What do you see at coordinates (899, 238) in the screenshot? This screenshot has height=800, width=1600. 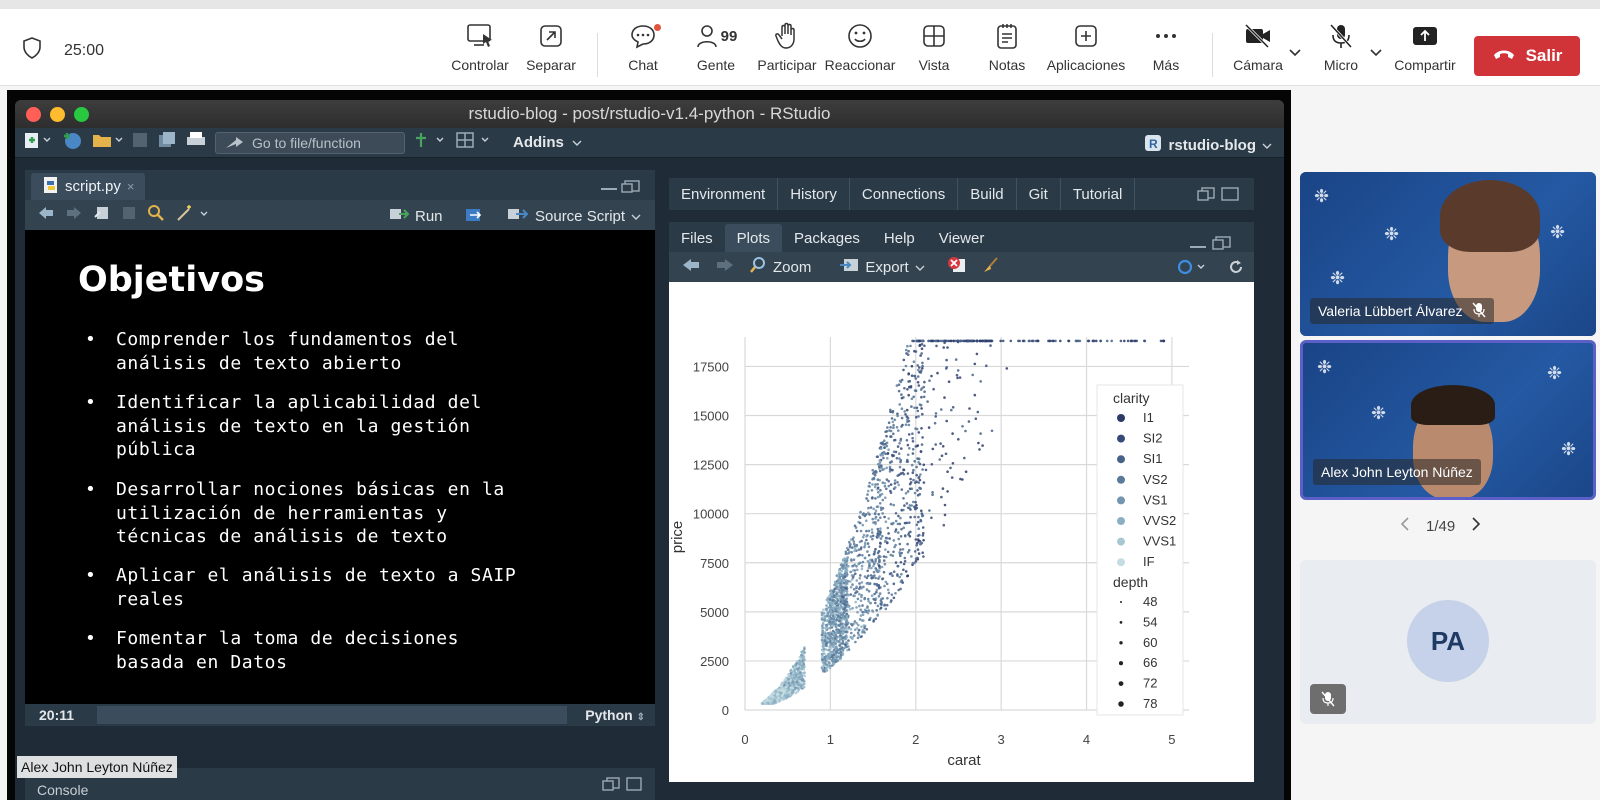 I see `tab-help: Help` at bounding box center [899, 238].